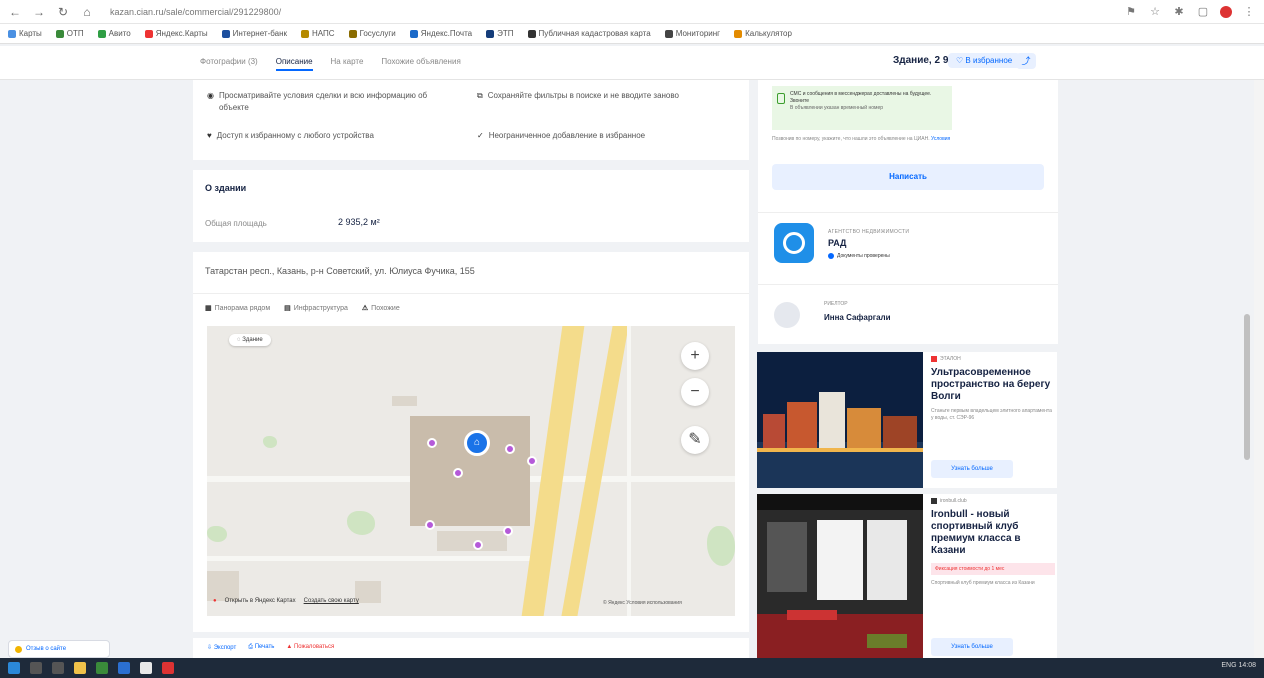  What do you see at coordinates (984, 60) in the screenshot?
I see `favorite-button: ♡ В избранное` at bounding box center [984, 60].